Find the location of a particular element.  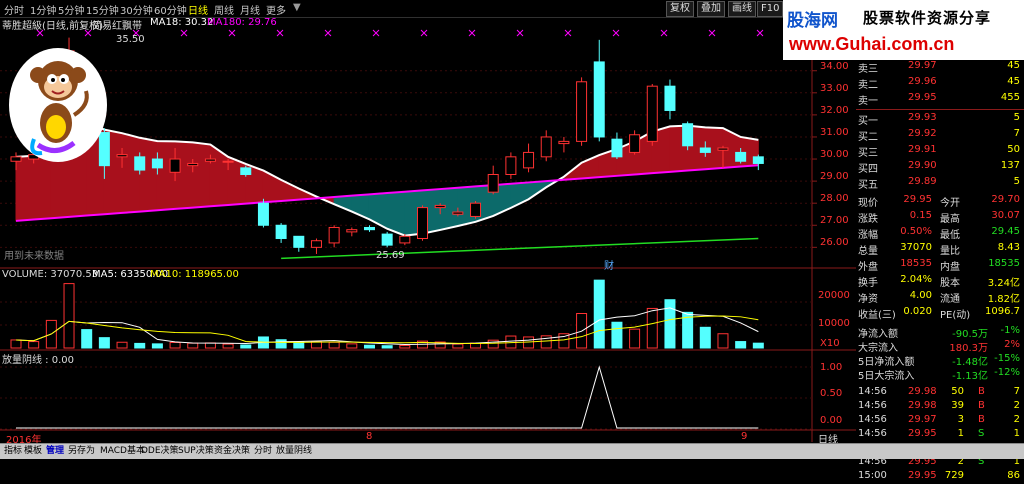

low-price-label: 25.69 is located at coordinates (390, 255).